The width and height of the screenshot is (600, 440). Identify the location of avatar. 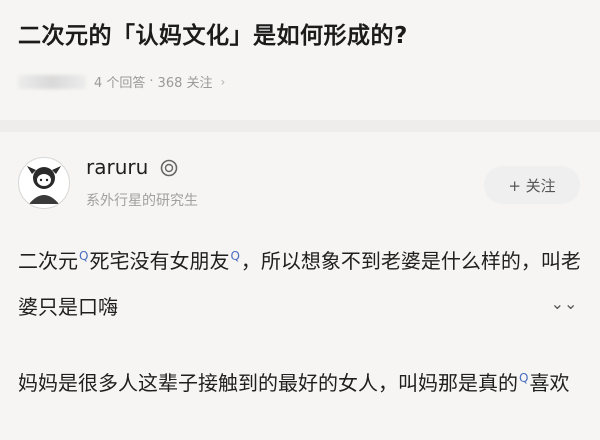
(44, 183).